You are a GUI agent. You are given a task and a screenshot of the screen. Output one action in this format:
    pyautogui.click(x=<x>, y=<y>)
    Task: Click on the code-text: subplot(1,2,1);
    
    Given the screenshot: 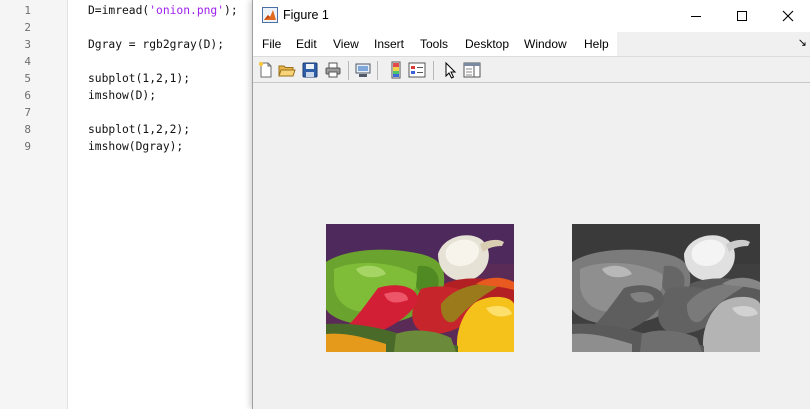 What is the action you would take?
    pyautogui.click(x=139, y=78)
    